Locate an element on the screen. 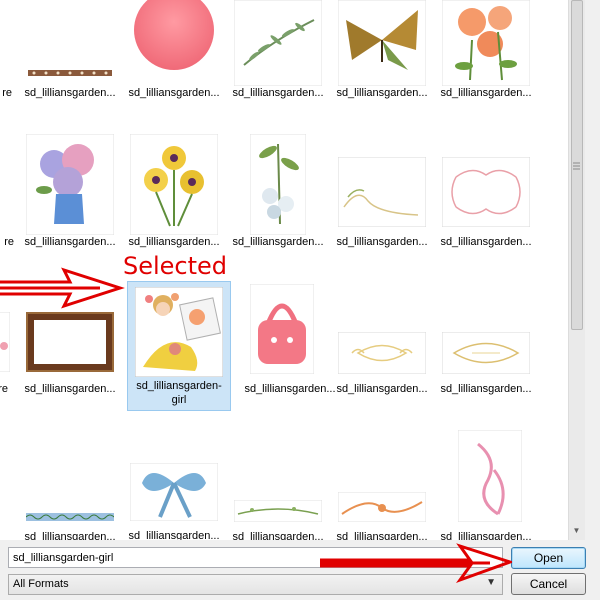 This screenshot has width=600, height=600. white-flowers-thumbnail is located at coordinates (278, 184).